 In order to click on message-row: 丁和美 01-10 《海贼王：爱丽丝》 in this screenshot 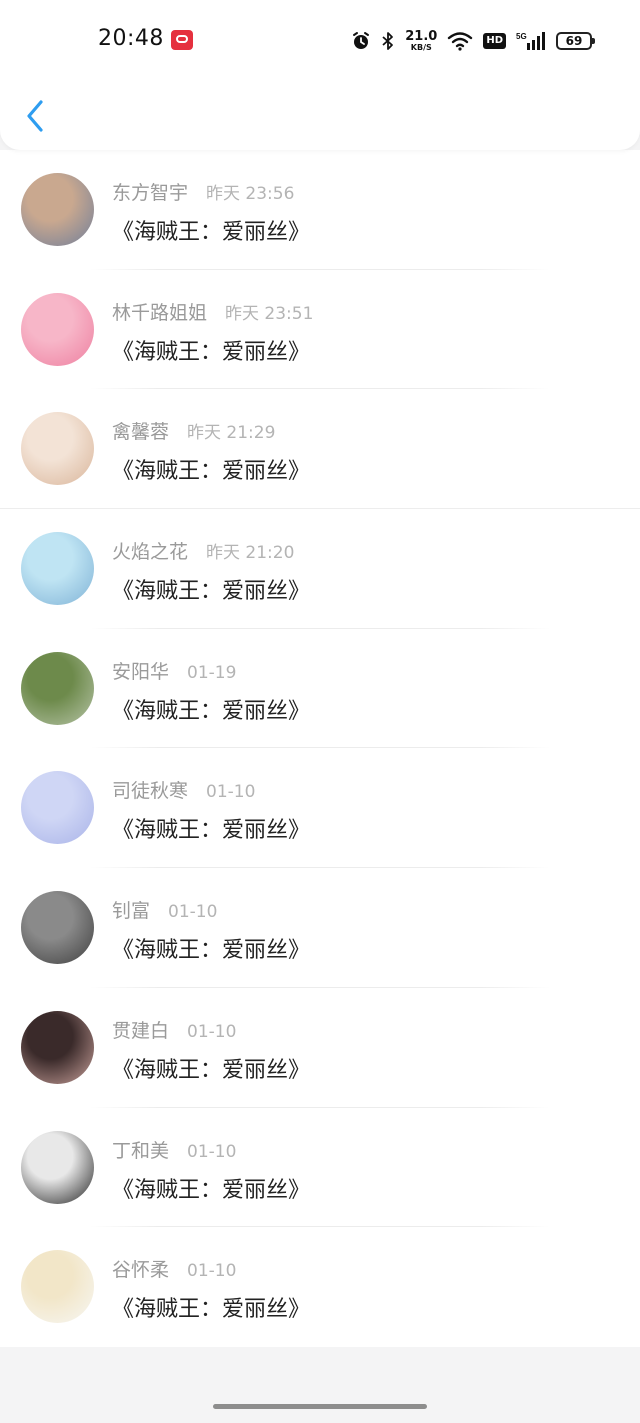, I will do `click(320, 1168)`.